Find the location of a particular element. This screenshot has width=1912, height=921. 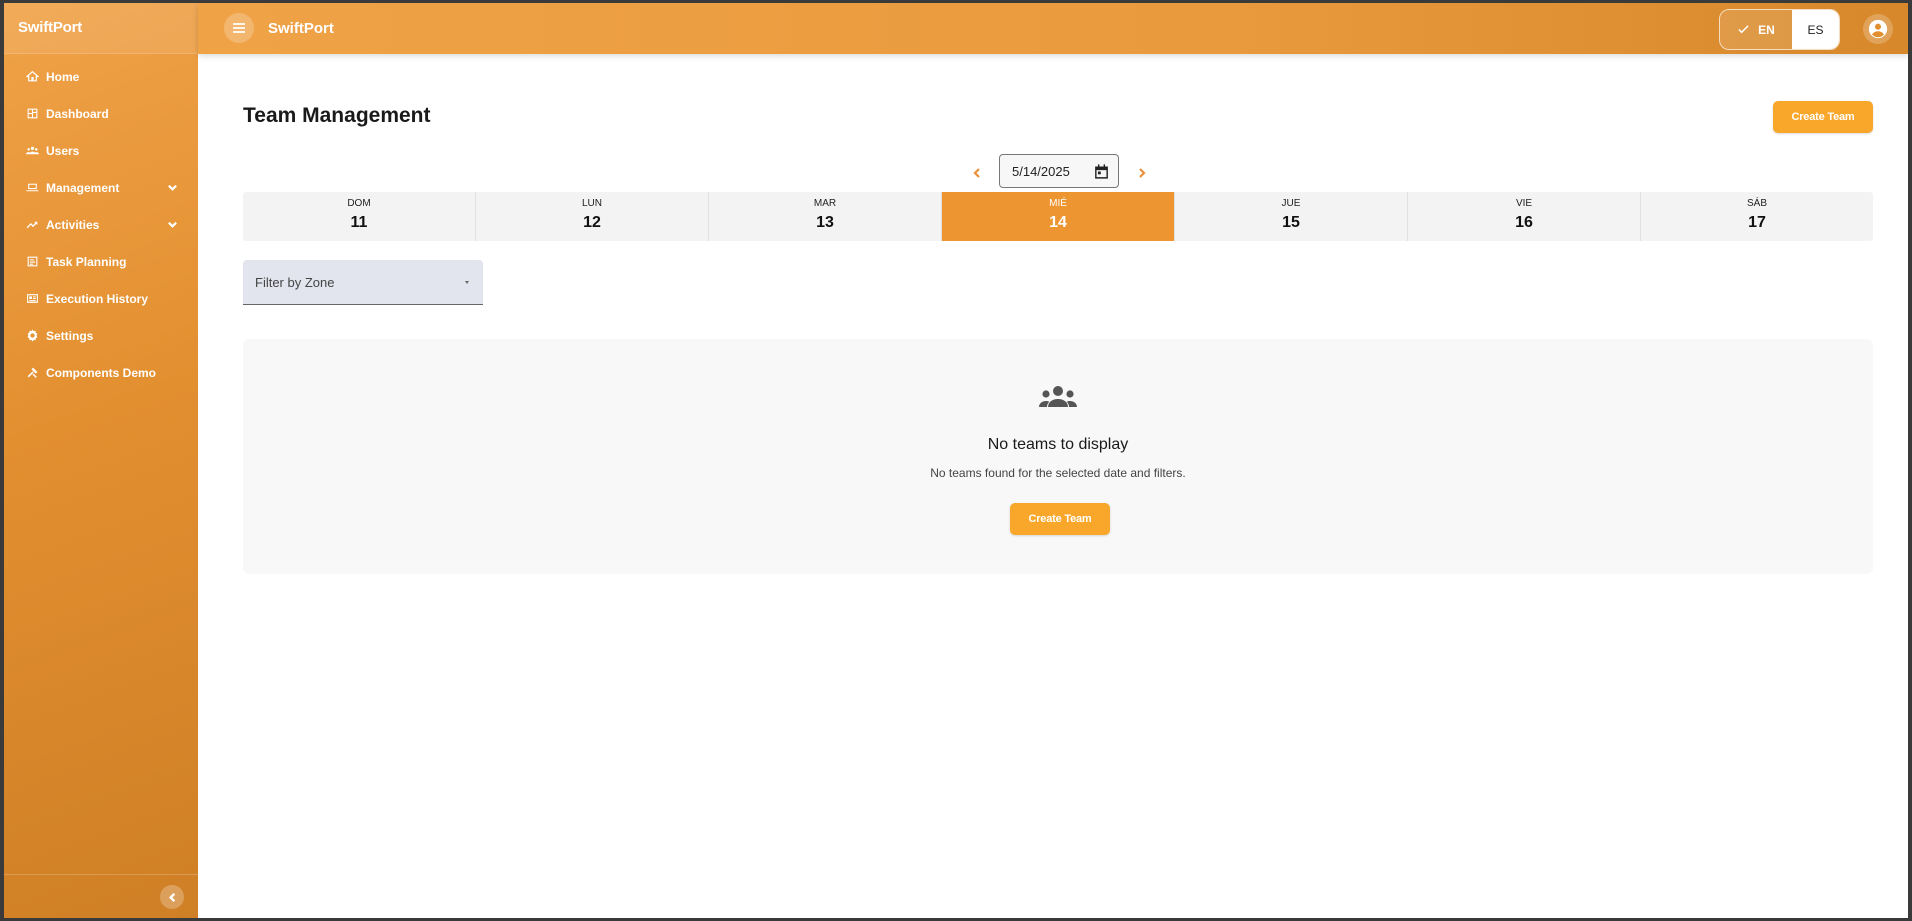

app-title: SwiftPort is located at coordinates (301, 28).